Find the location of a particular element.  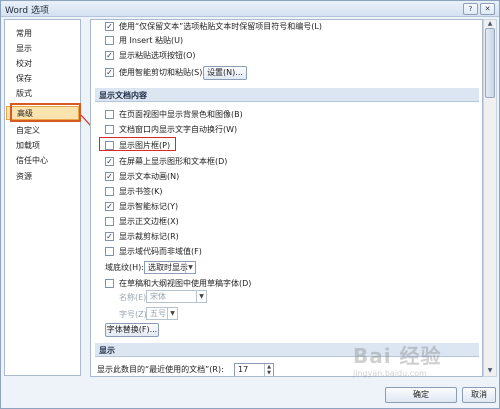

draft-font-size-label: 字号(Z): is located at coordinates (134, 314).